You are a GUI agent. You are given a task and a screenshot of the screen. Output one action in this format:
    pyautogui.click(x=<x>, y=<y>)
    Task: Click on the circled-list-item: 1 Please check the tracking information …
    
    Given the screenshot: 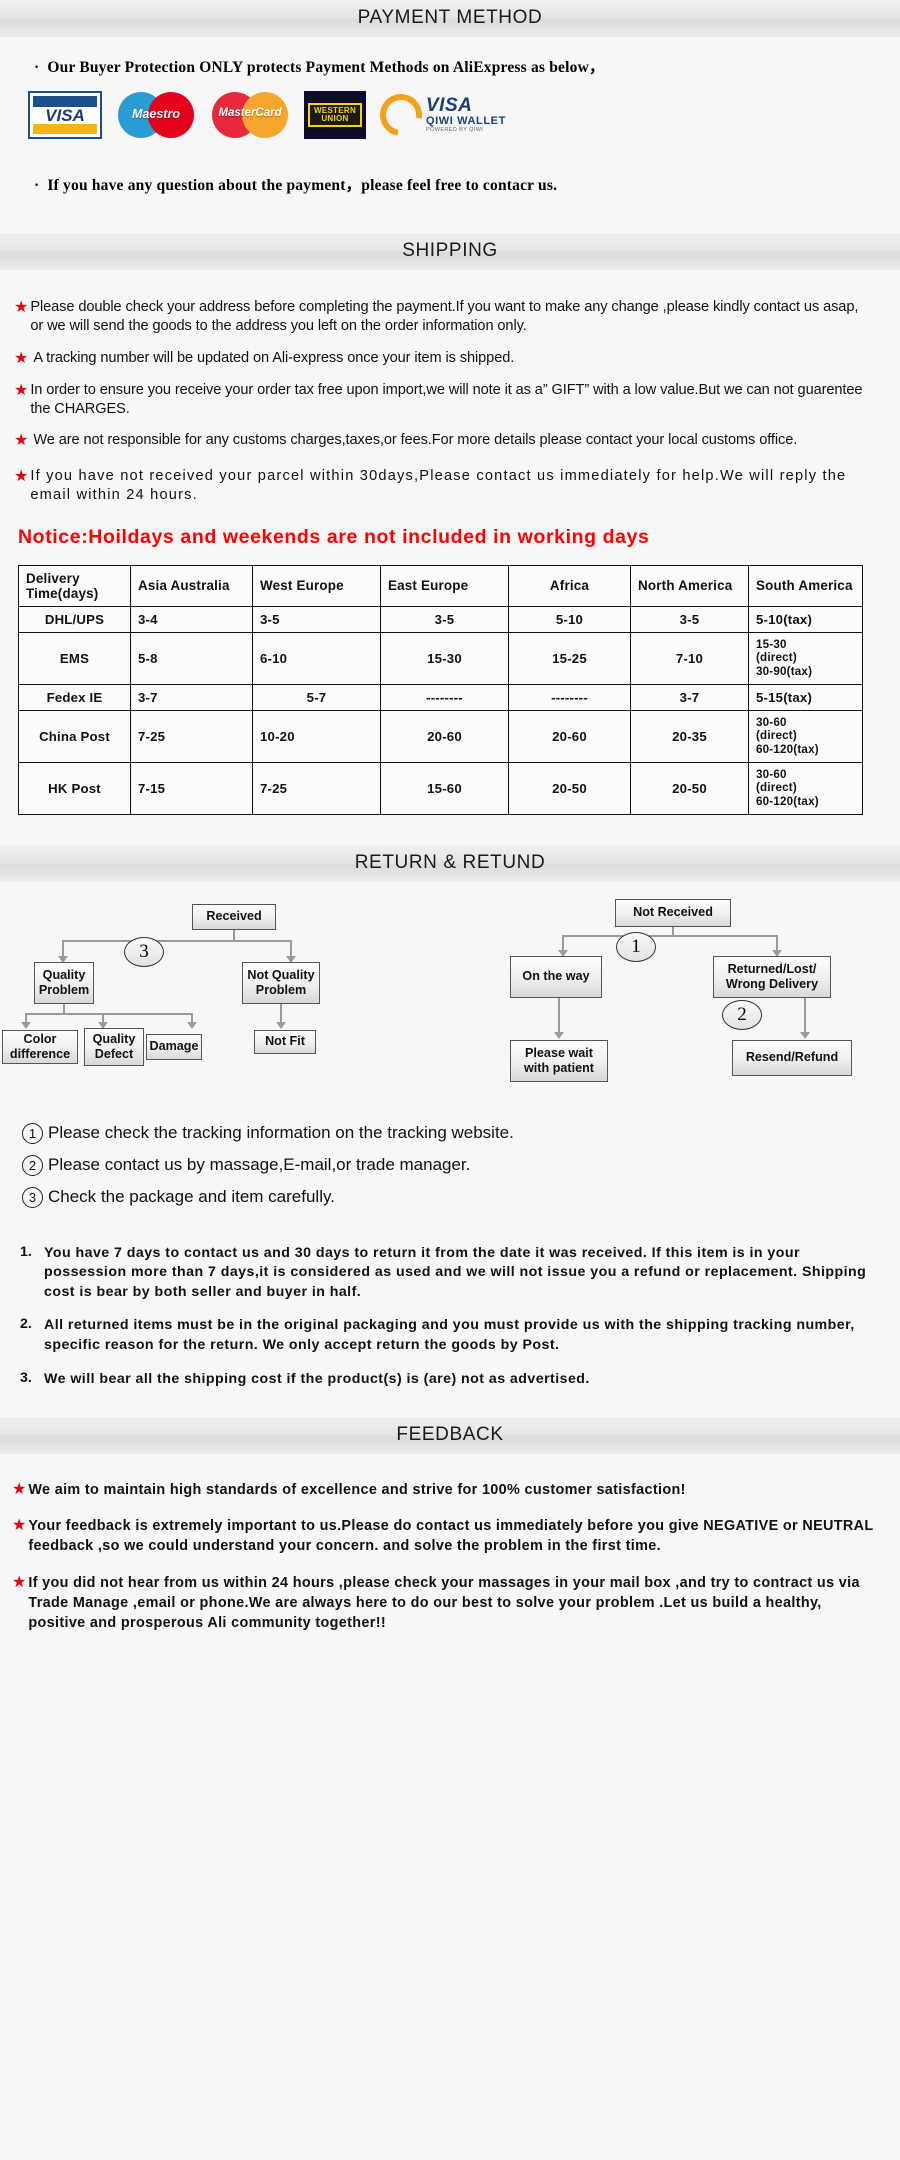 What is the action you would take?
    pyautogui.click(x=450, y=1133)
    